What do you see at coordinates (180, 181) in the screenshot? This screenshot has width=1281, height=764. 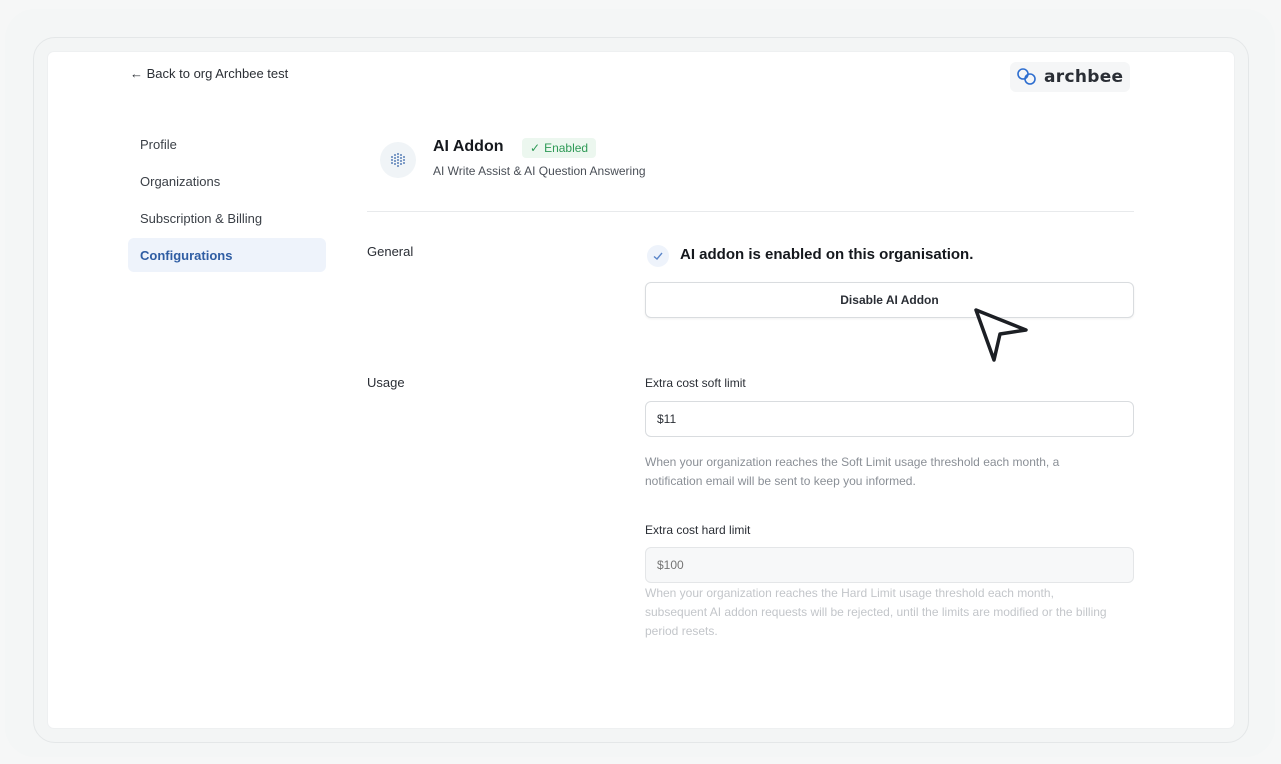 I see `sidebar-item-label: Organizations` at bounding box center [180, 181].